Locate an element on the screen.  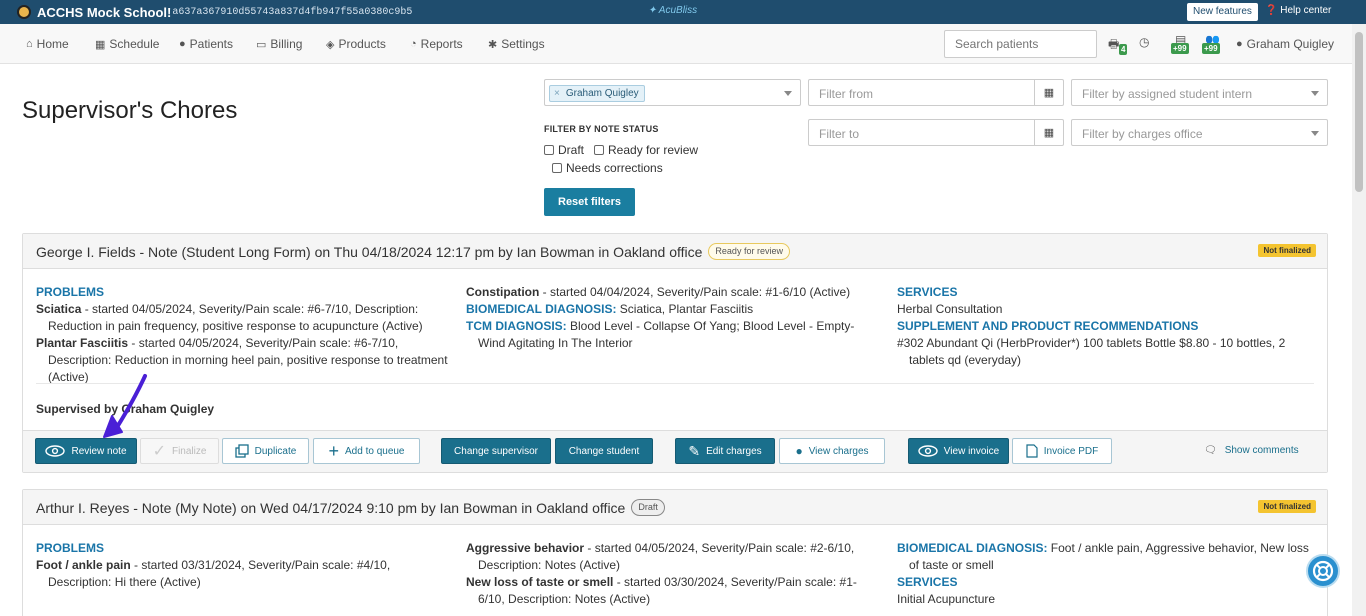
change-student-button: Change student is located at coordinates (604, 451).